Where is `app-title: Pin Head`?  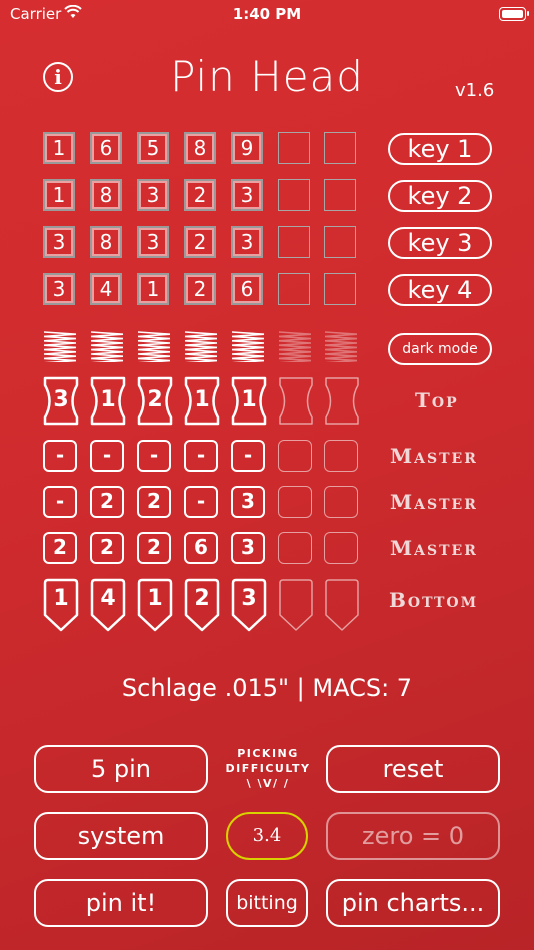 app-title: Pin Head is located at coordinates (267, 76).